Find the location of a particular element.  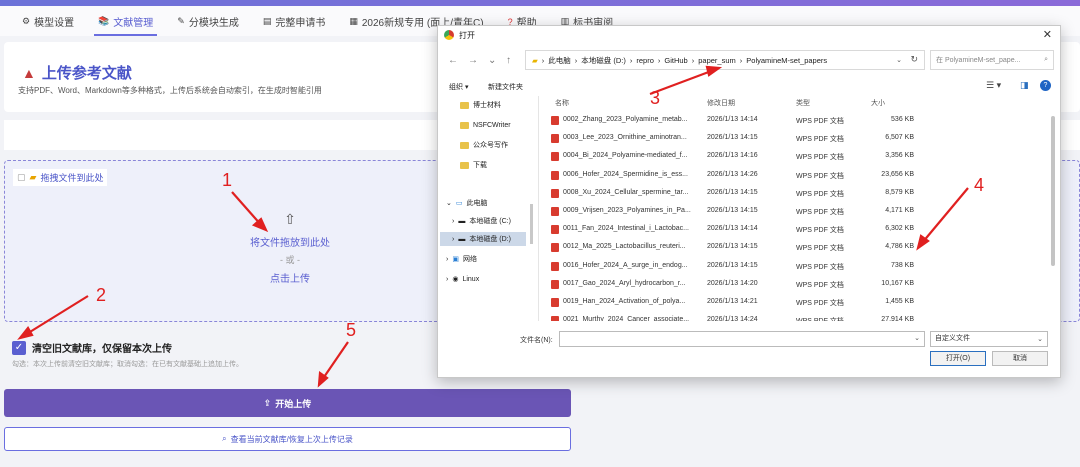

annotation-1: 1 is located at coordinates (227, 180).